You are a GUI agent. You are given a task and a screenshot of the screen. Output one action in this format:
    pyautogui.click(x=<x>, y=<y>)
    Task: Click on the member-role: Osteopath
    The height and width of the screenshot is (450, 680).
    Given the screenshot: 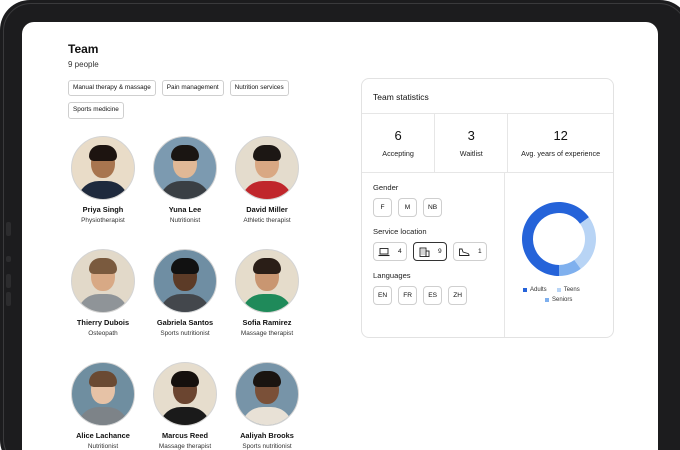 What is the action you would take?
    pyautogui.click(x=103, y=333)
    